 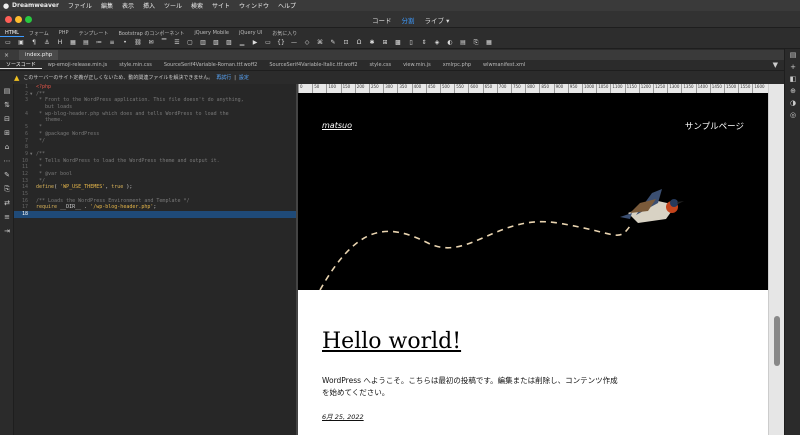 What do you see at coordinates (18, 19) in the screenshot?
I see `minimize-window-button` at bounding box center [18, 19].